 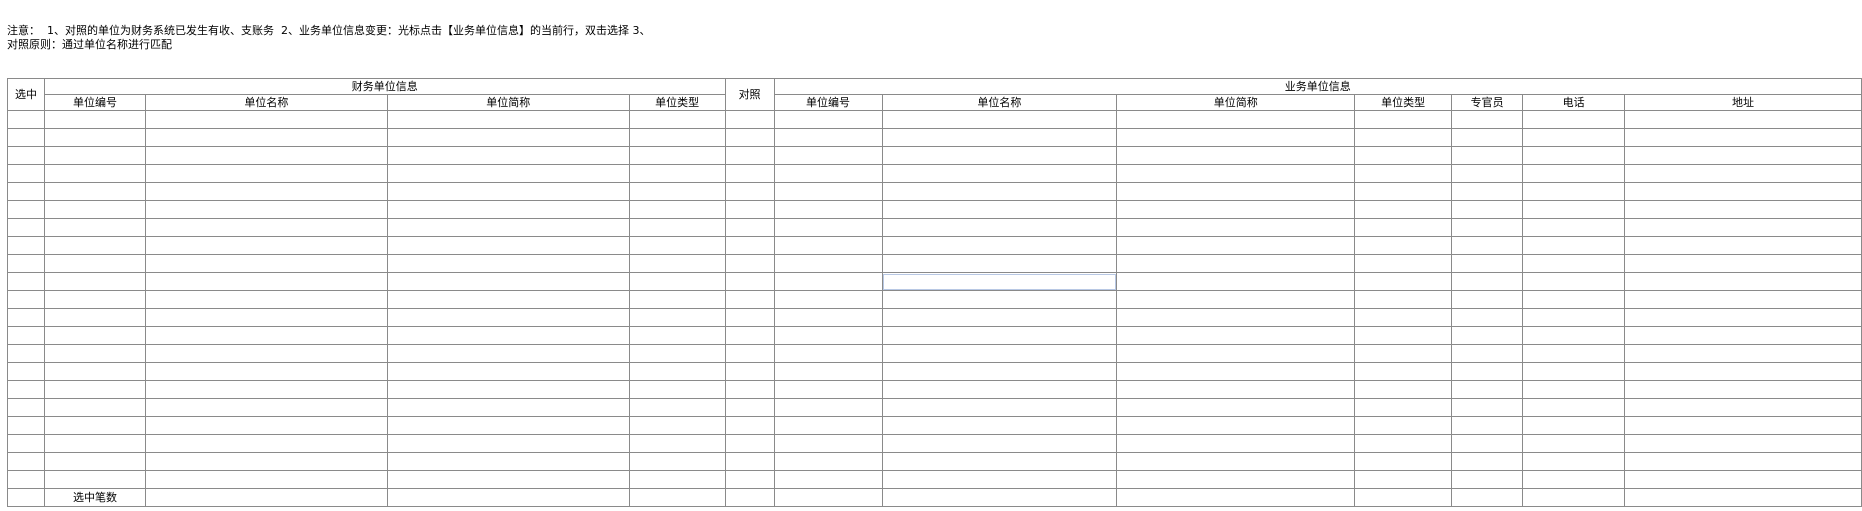 I want to click on business-col-short-name: 单位简称, so click(x=1236, y=102).